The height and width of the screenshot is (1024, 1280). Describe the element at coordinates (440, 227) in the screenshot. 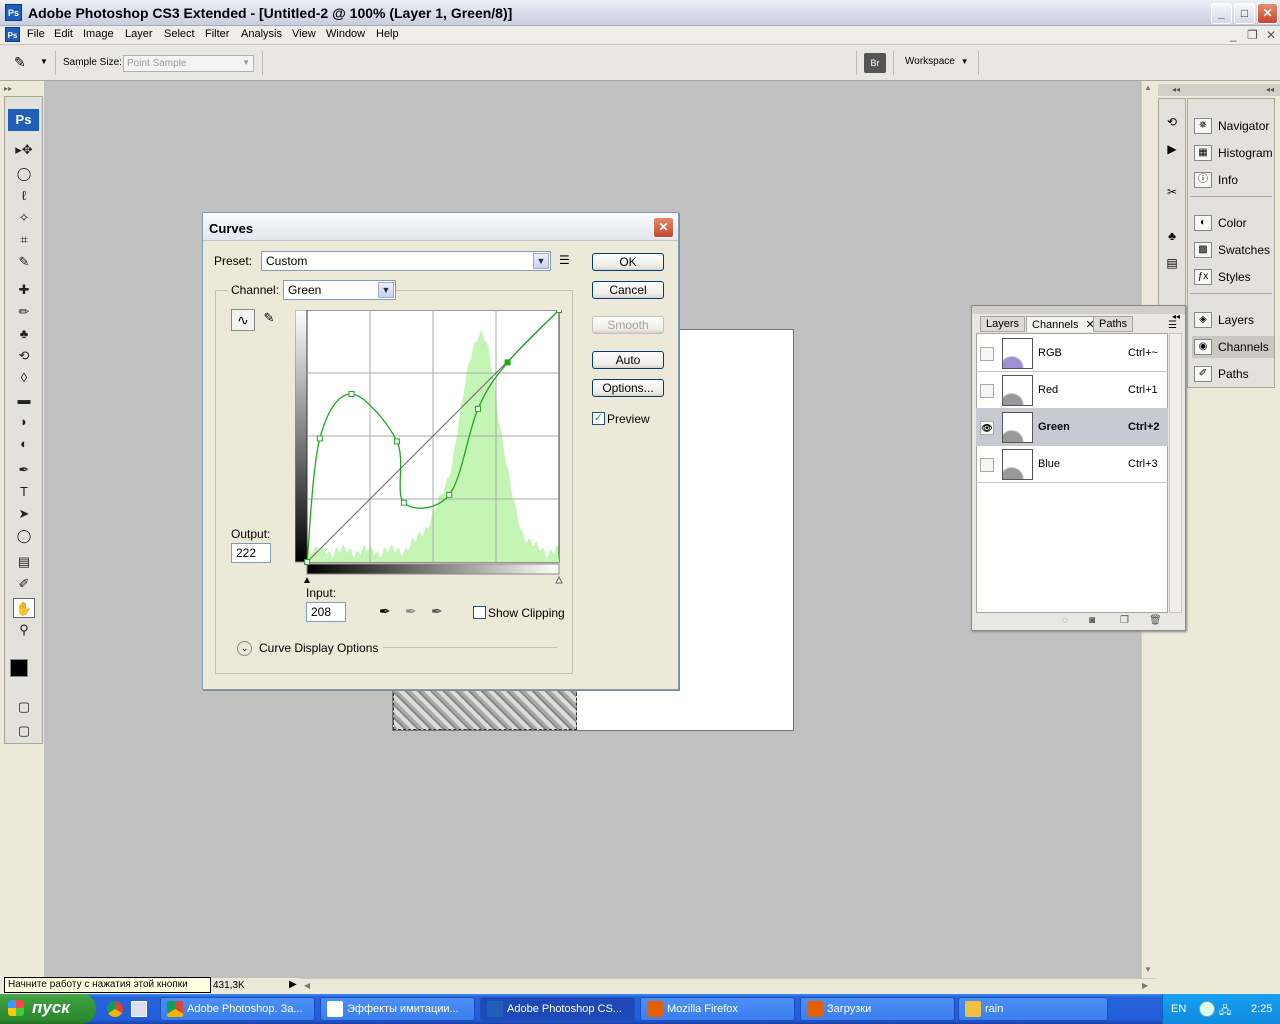

I see `curves-dialog-title-bar: Curves ✕` at that location.